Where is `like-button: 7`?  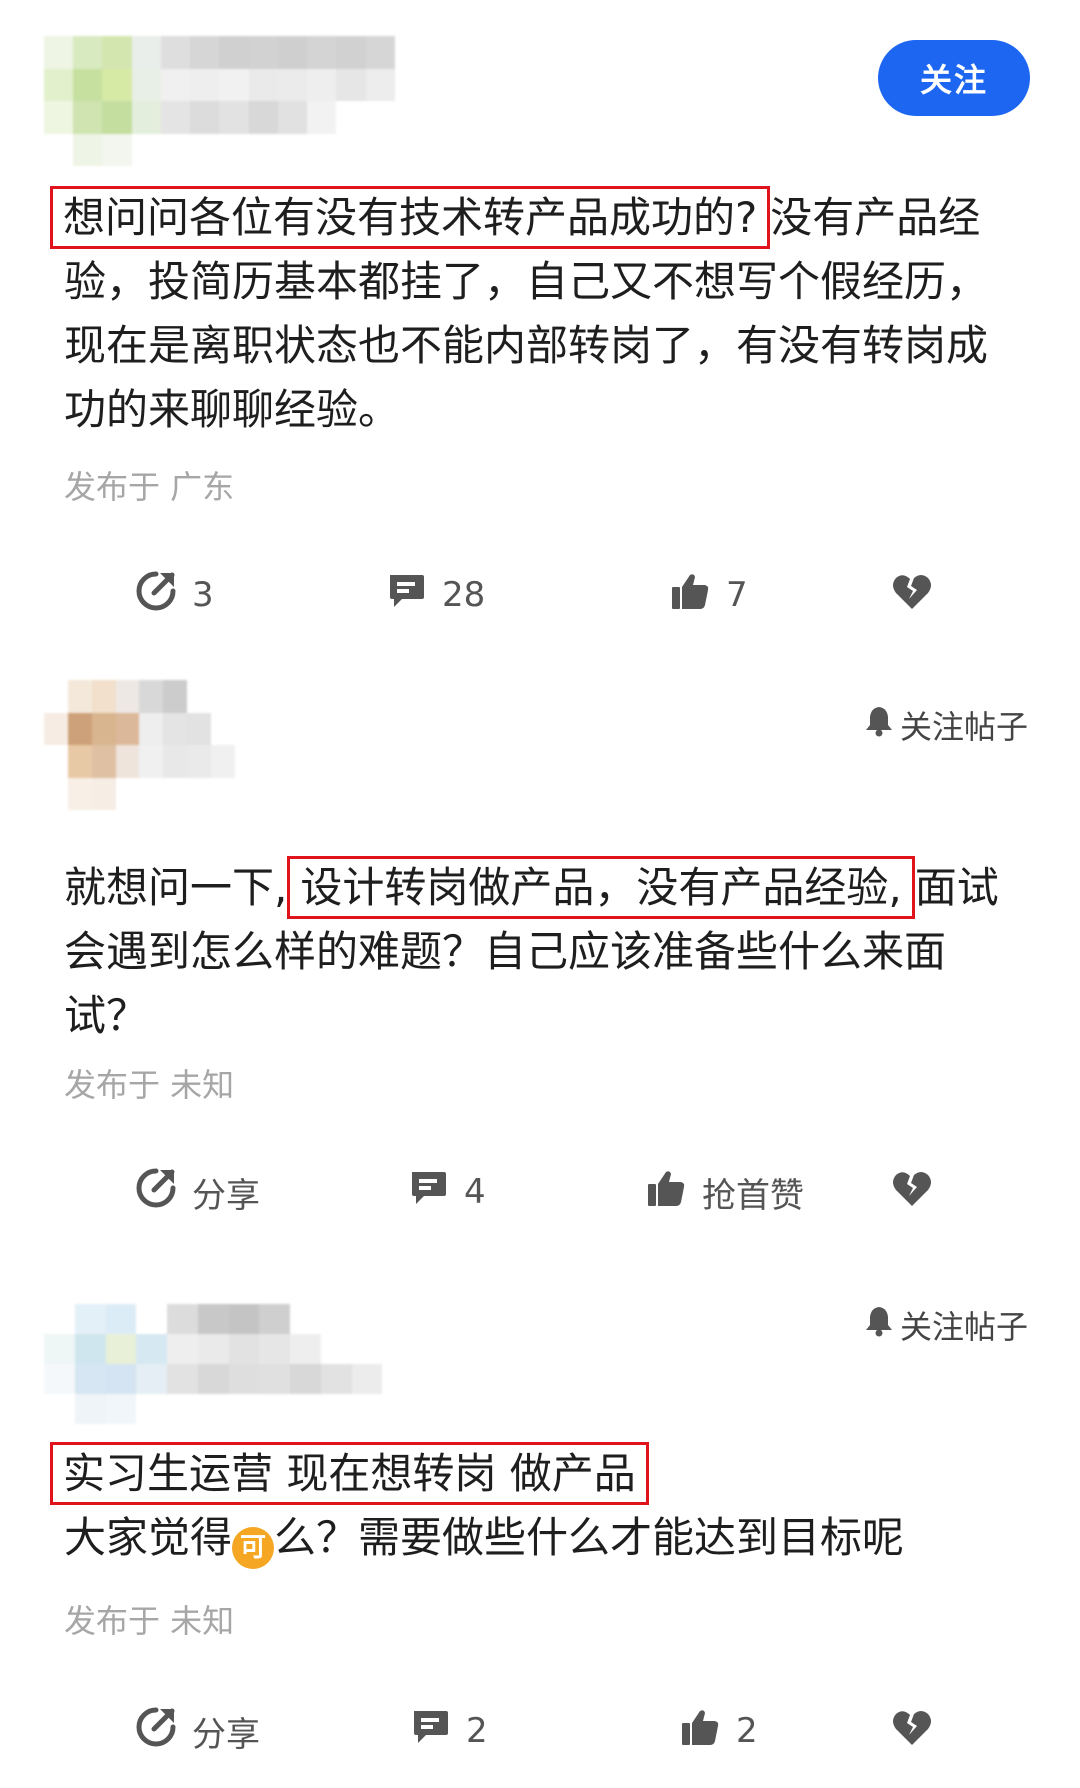 like-button: 7 is located at coordinates (708, 595).